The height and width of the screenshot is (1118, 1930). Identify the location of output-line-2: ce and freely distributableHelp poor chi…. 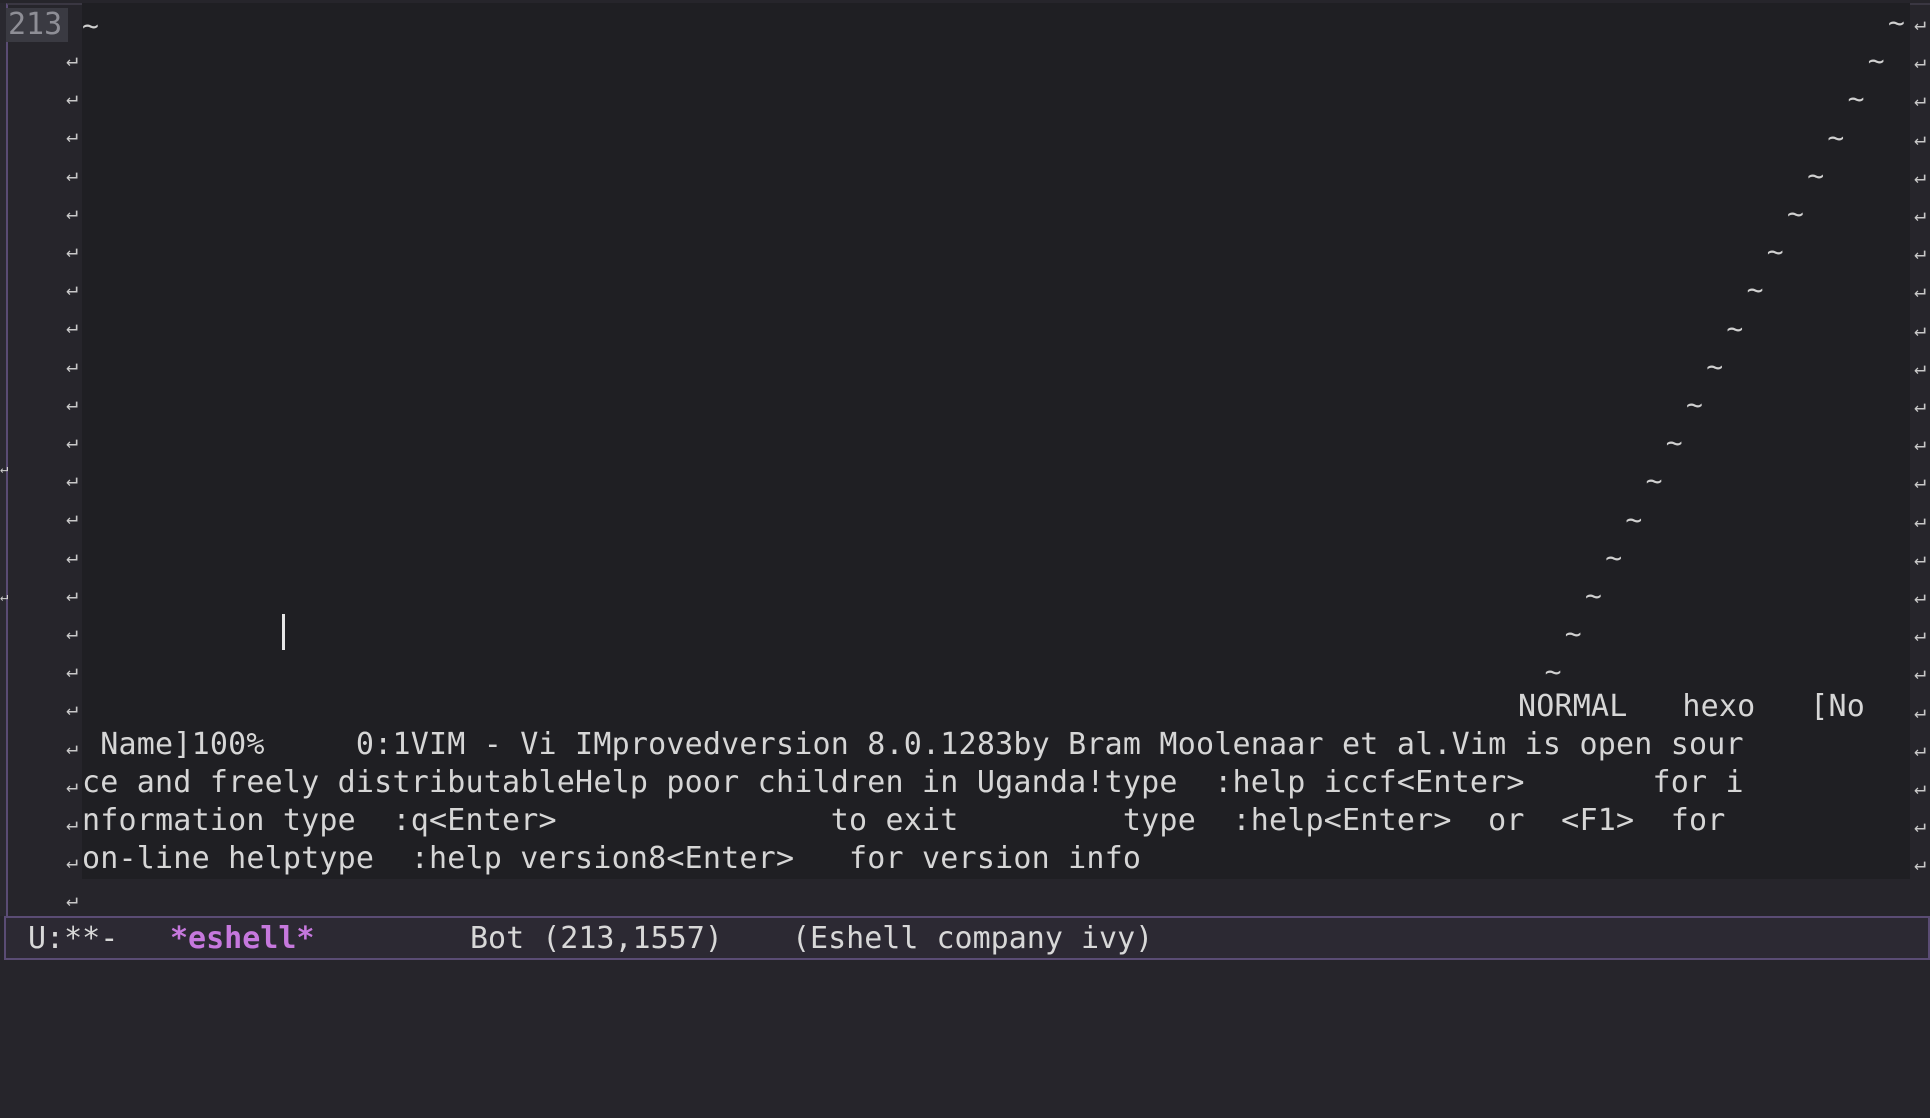
(913, 782).